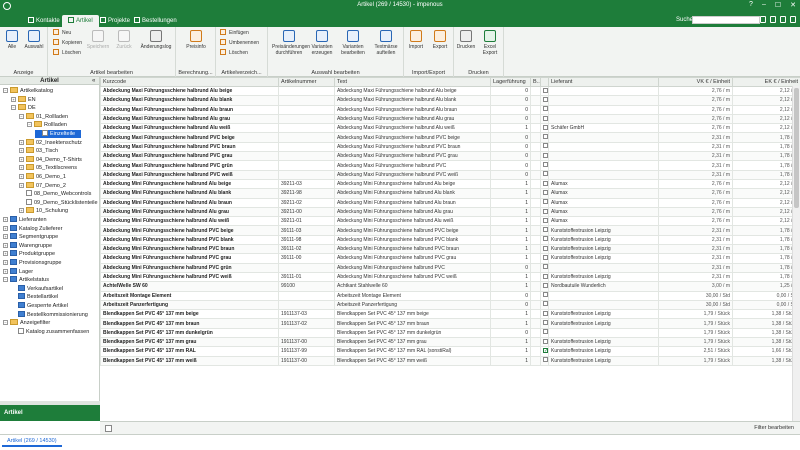 This screenshot has width=800, height=450. Describe the element at coordinates (796, 148) in the screenshot. I see `scrollbar-thumb` at that location.